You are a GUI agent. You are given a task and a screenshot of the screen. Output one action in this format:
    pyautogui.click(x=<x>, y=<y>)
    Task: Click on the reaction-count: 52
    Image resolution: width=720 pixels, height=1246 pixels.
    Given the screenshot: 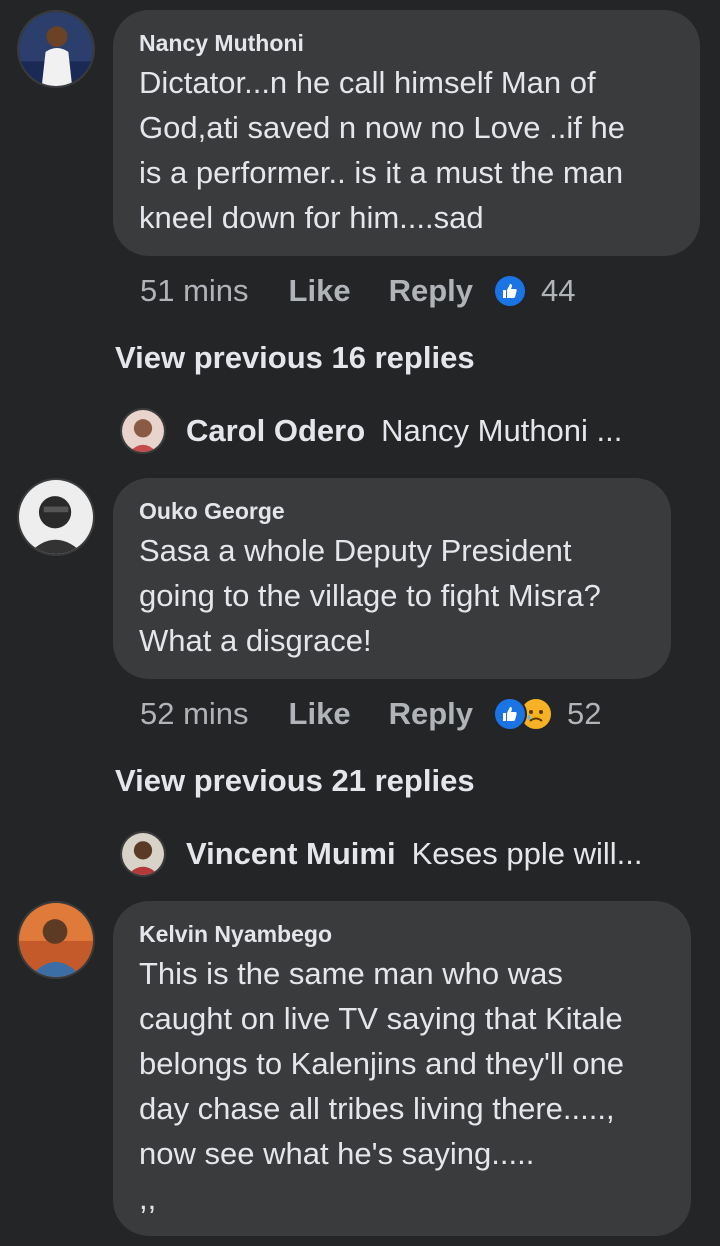 What is the action you would take?
    pyautogui.click(x=584, y=713)
    